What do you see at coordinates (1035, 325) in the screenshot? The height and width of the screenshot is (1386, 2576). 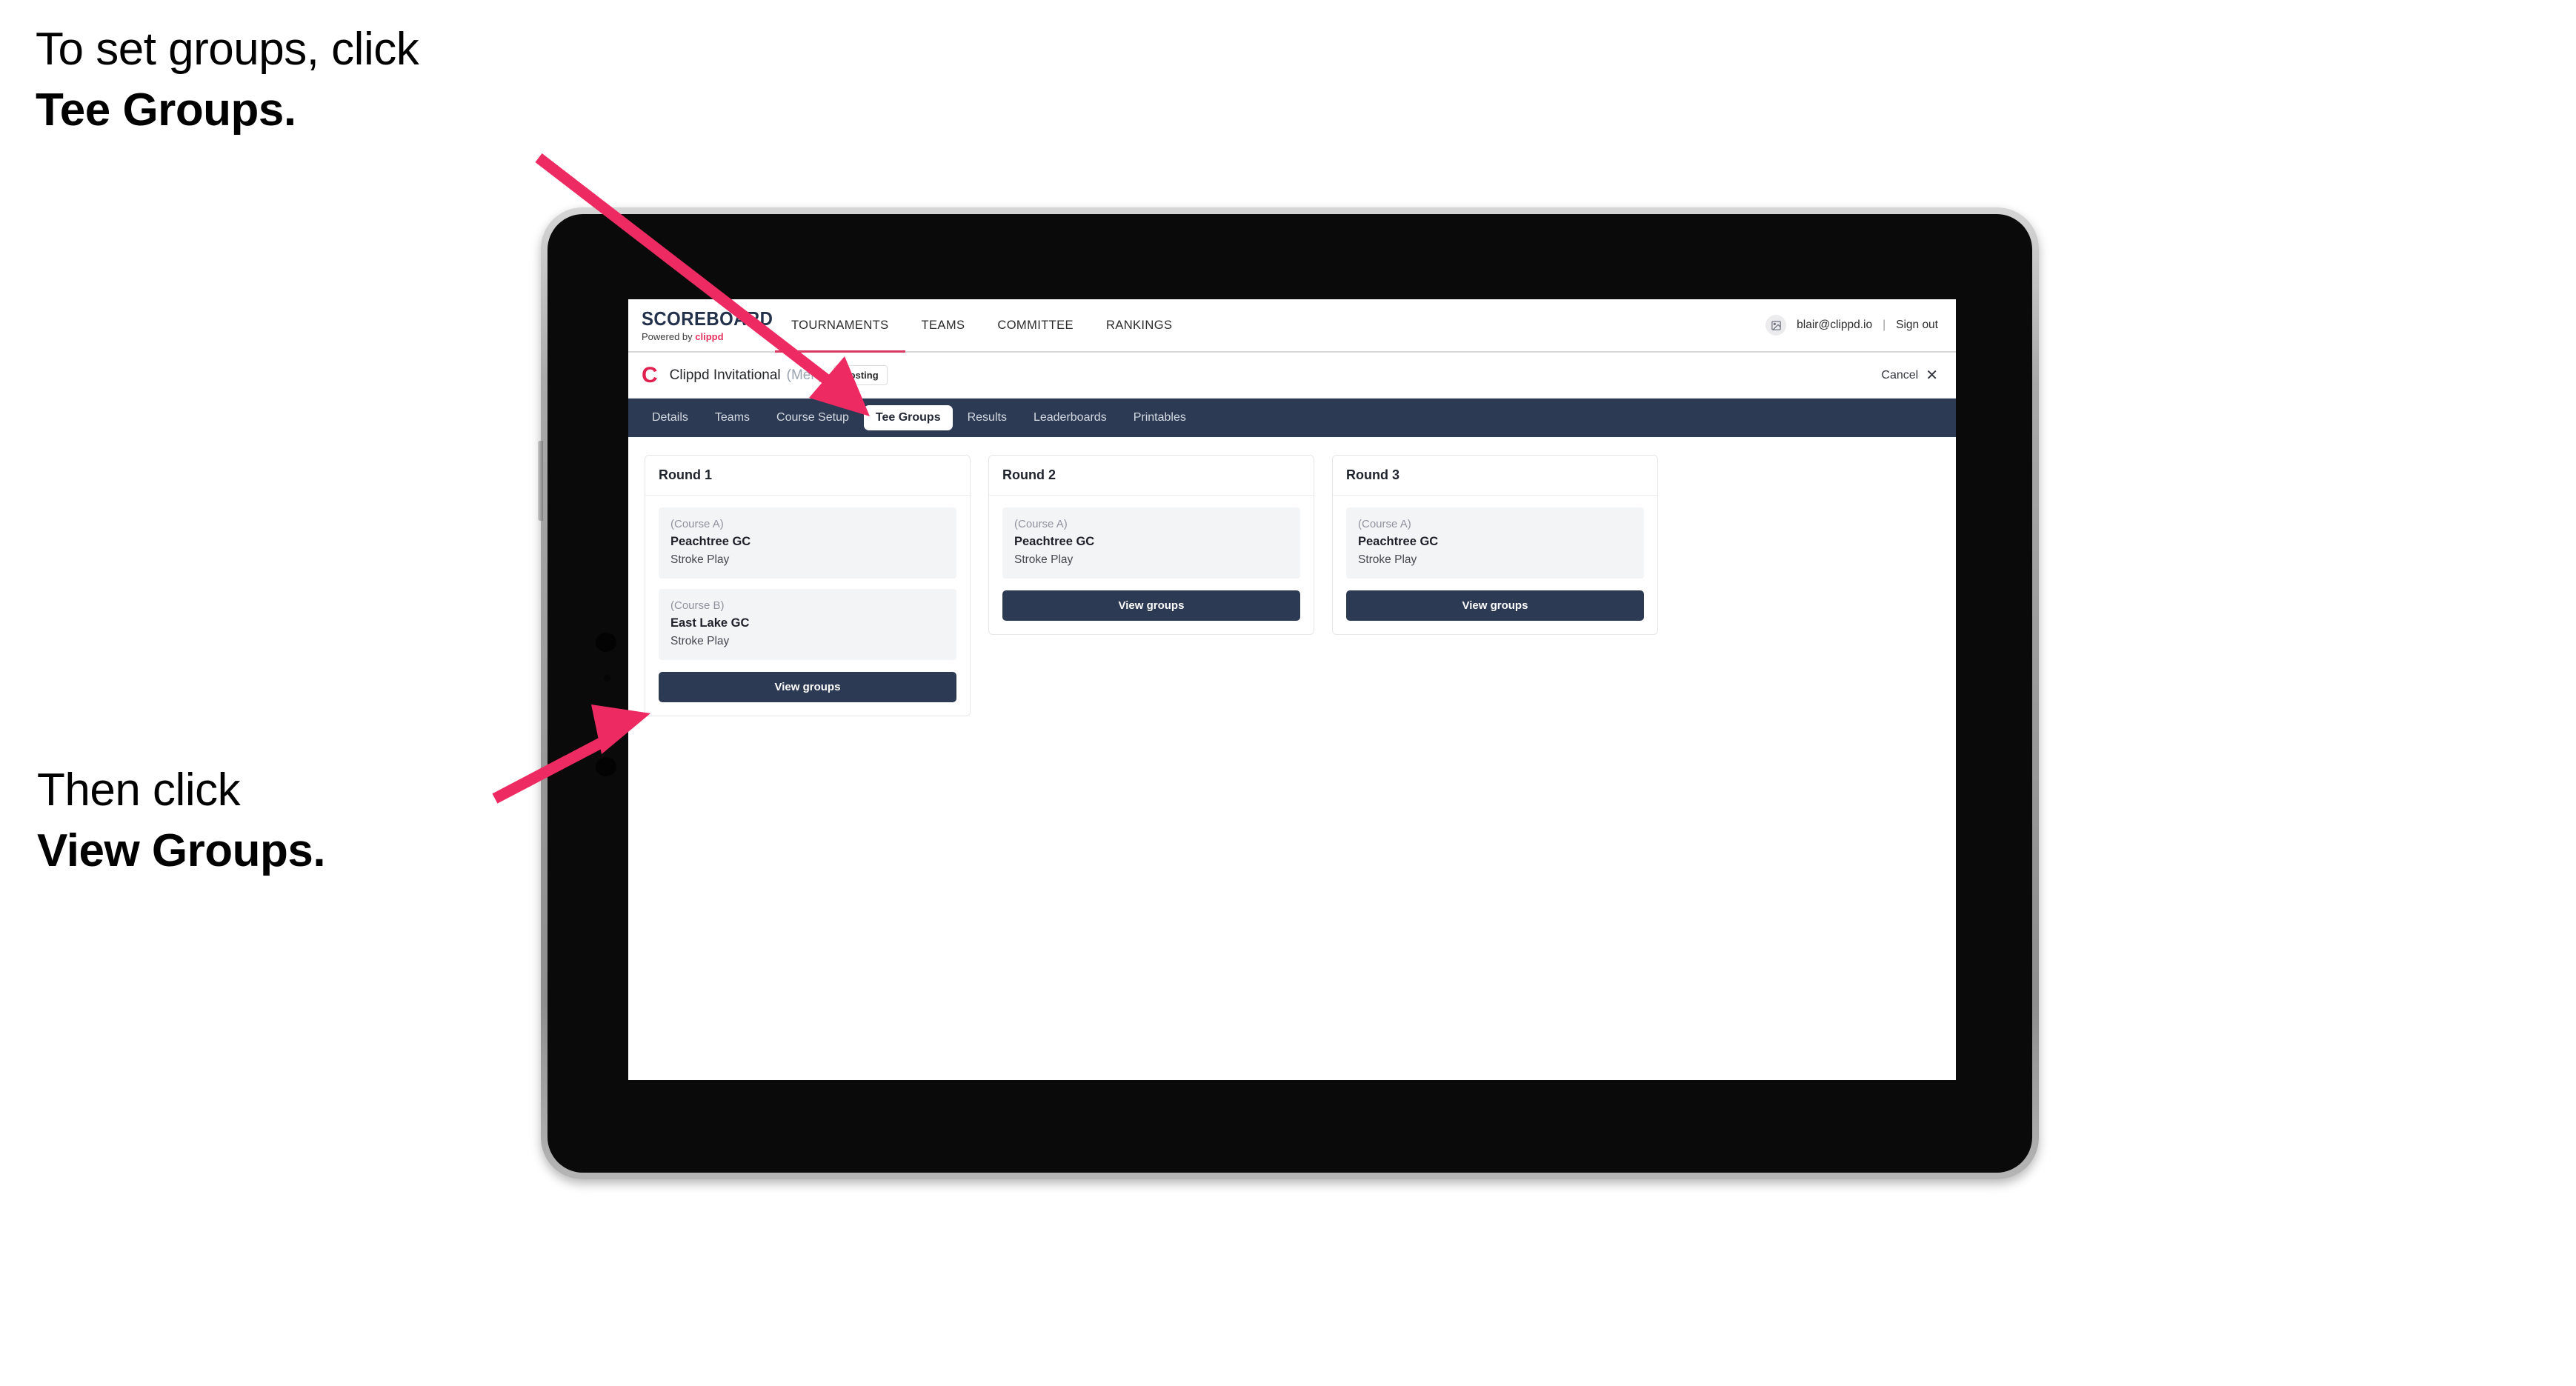 I see `nav-item-committee: COMMITTEE` at bounding box center [1035, 325].